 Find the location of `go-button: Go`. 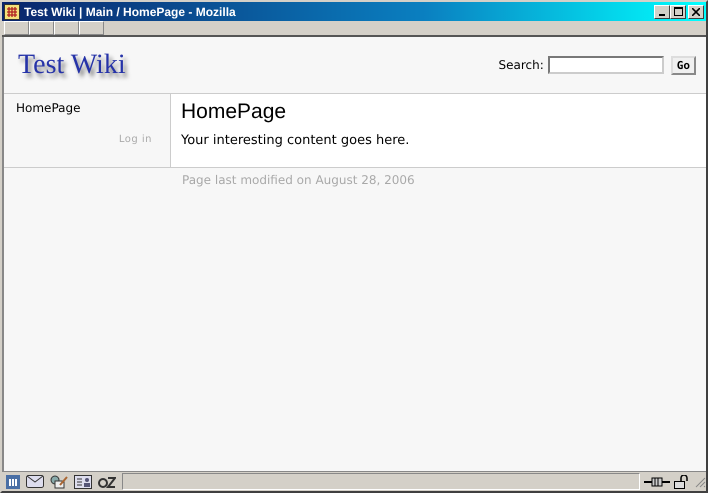

go-button: Go is located at coordinates (683, 65).